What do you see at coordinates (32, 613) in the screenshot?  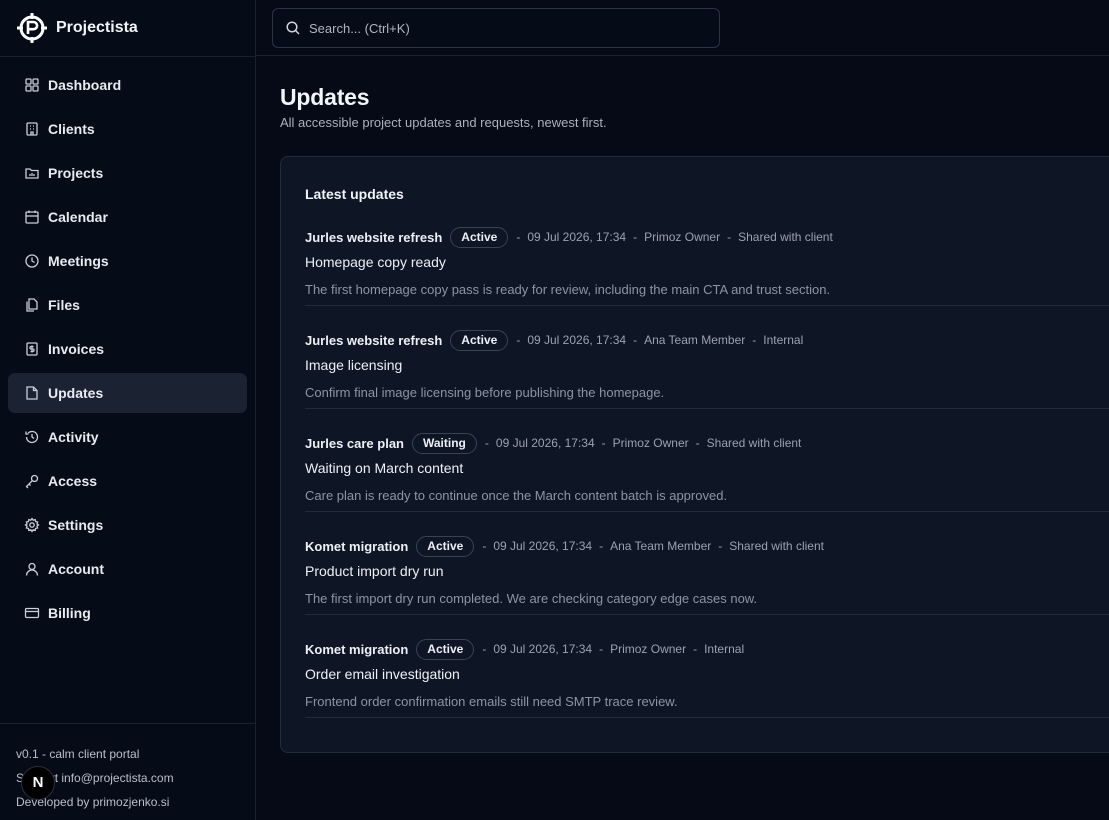 I see `credit-card-icon` at bounding box center [32, 613].